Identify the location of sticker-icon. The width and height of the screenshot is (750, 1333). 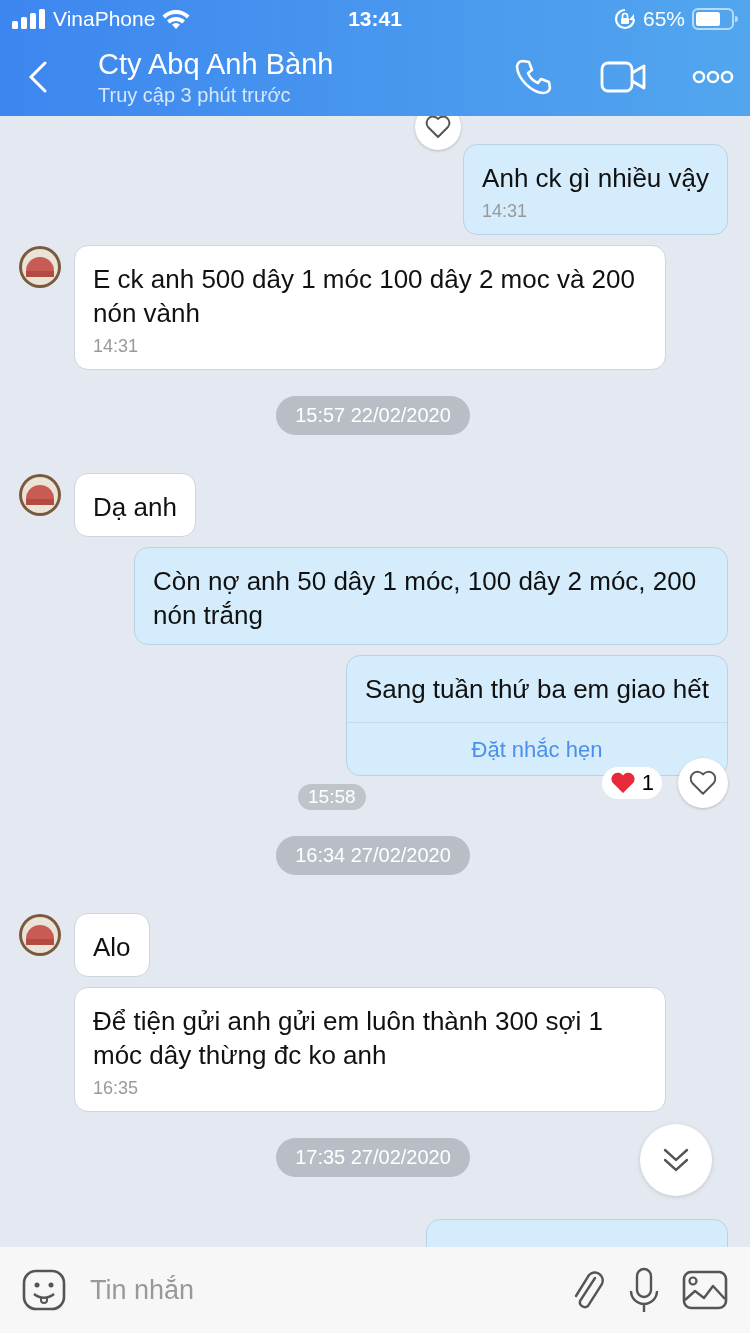
(44, 1290).